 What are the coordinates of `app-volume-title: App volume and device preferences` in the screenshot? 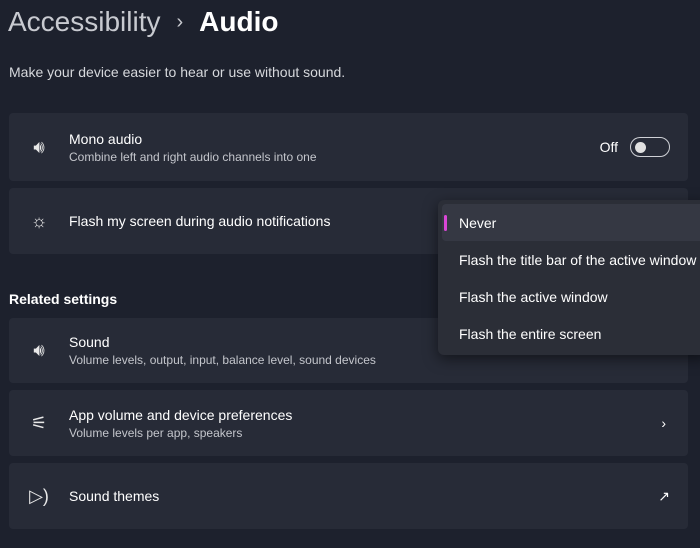 It's located at (181, 414).